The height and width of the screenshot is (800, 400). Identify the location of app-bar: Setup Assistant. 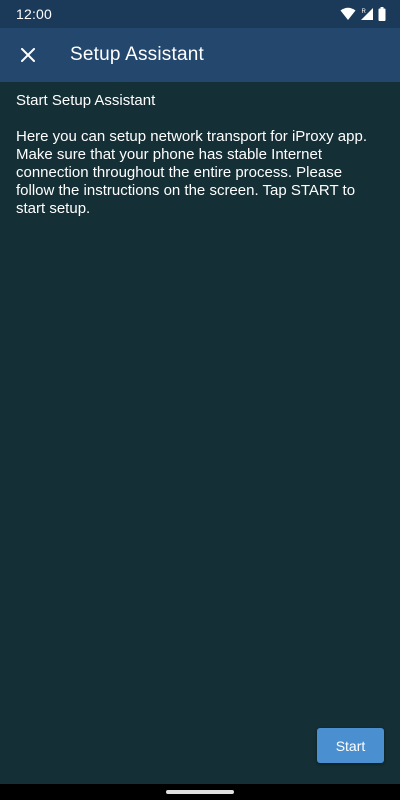
(200, 55).